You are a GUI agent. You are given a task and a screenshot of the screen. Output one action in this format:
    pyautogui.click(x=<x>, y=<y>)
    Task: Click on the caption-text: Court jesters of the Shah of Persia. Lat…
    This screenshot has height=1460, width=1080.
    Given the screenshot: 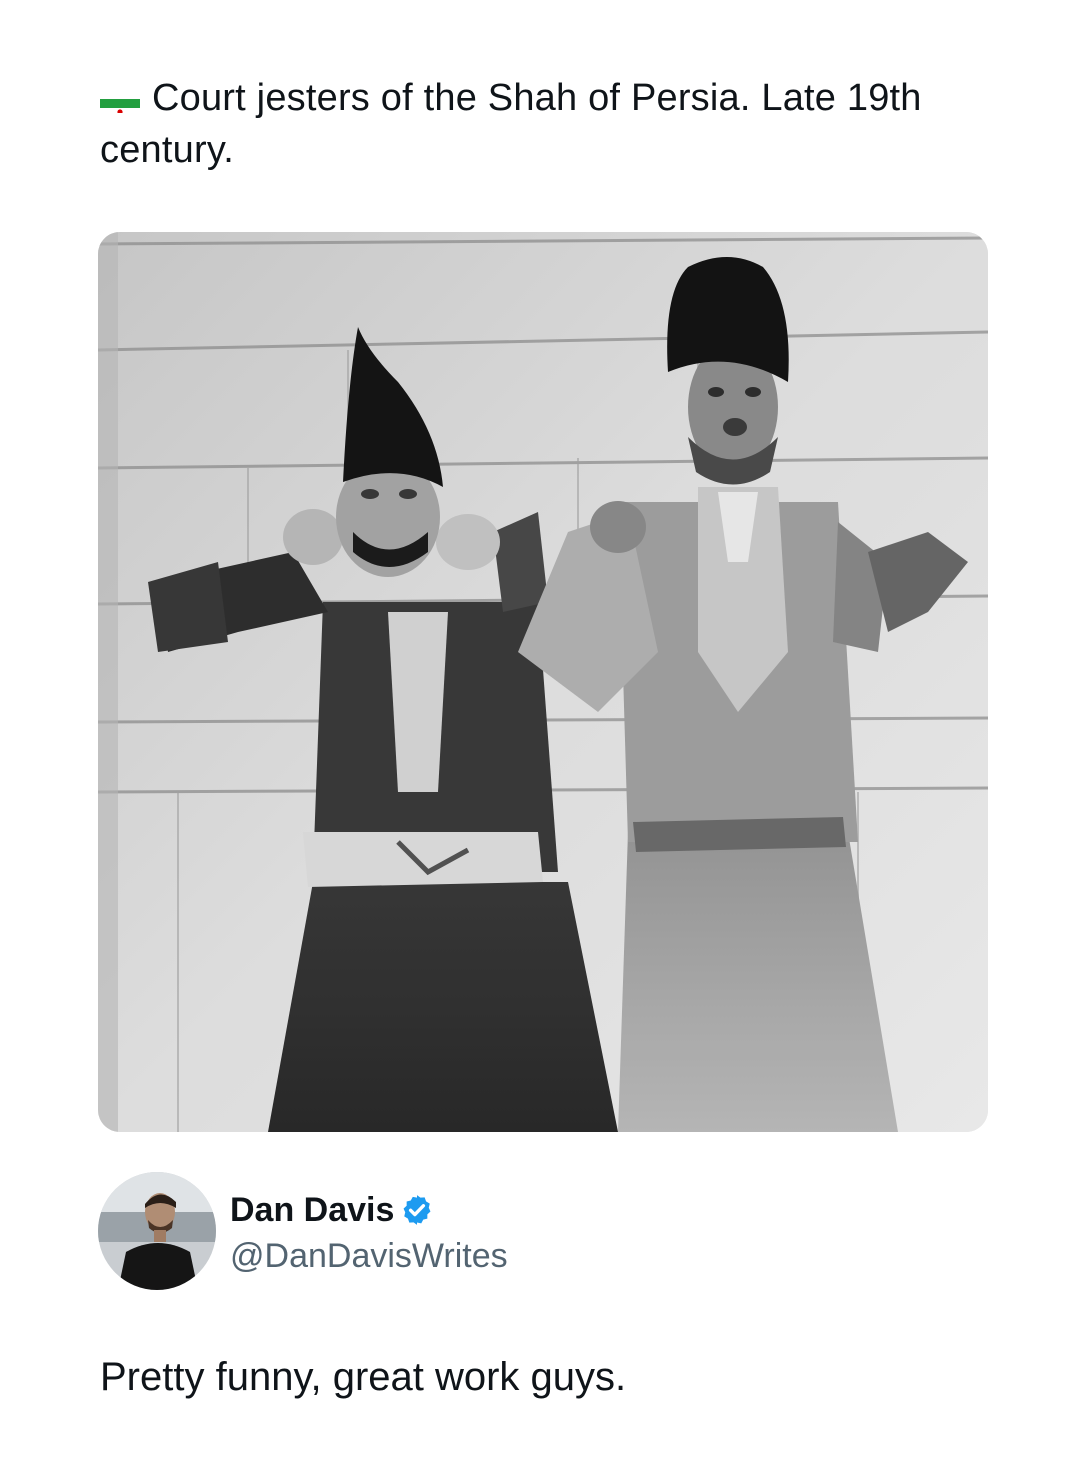 What is the action you would take?
    pyautogui.click(x=511, y=124)
    